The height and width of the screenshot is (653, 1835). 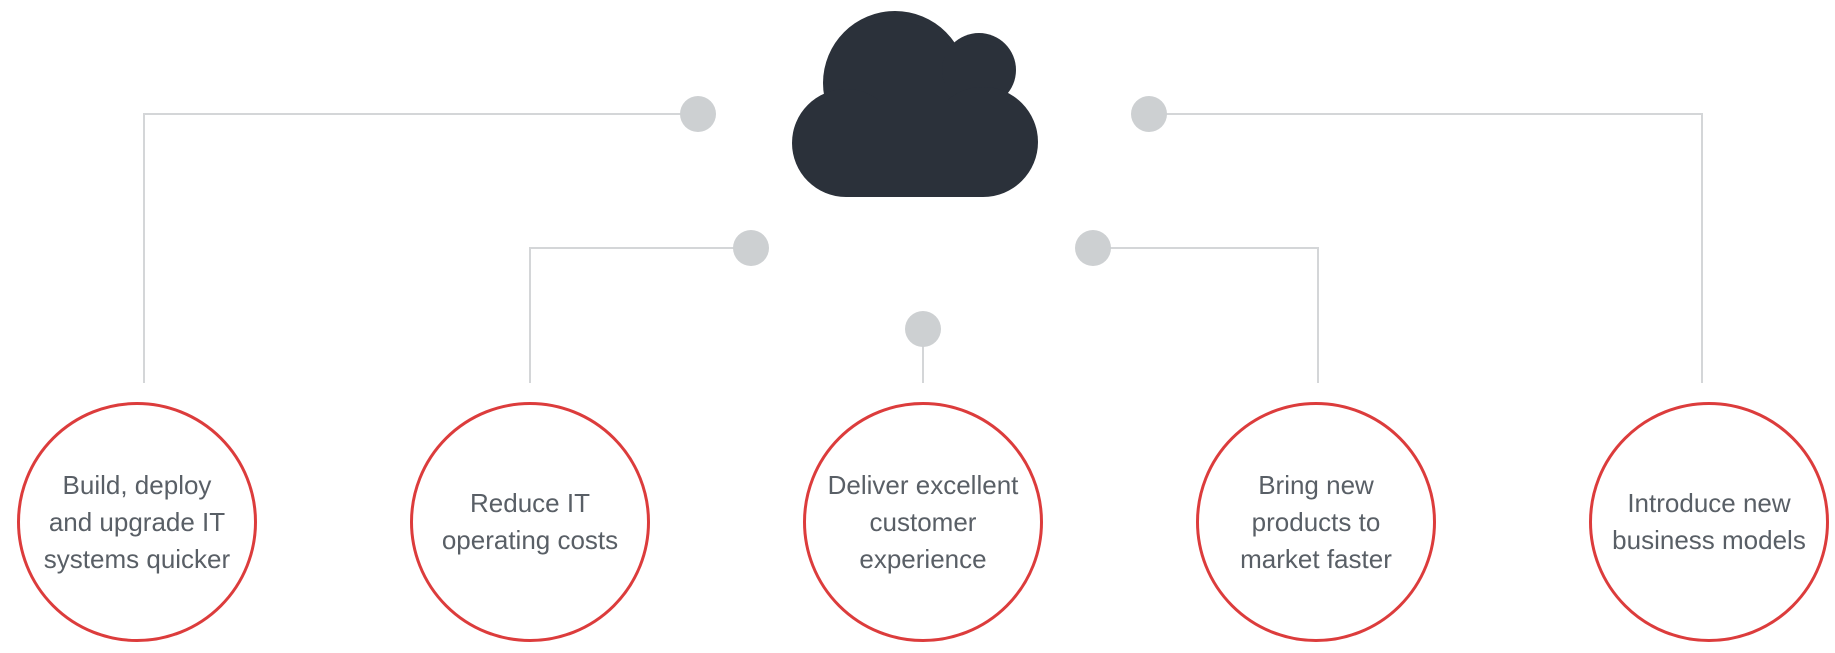 I want to click on benefit-label: Reduce IT operating costs, so click(x=530, y=521).